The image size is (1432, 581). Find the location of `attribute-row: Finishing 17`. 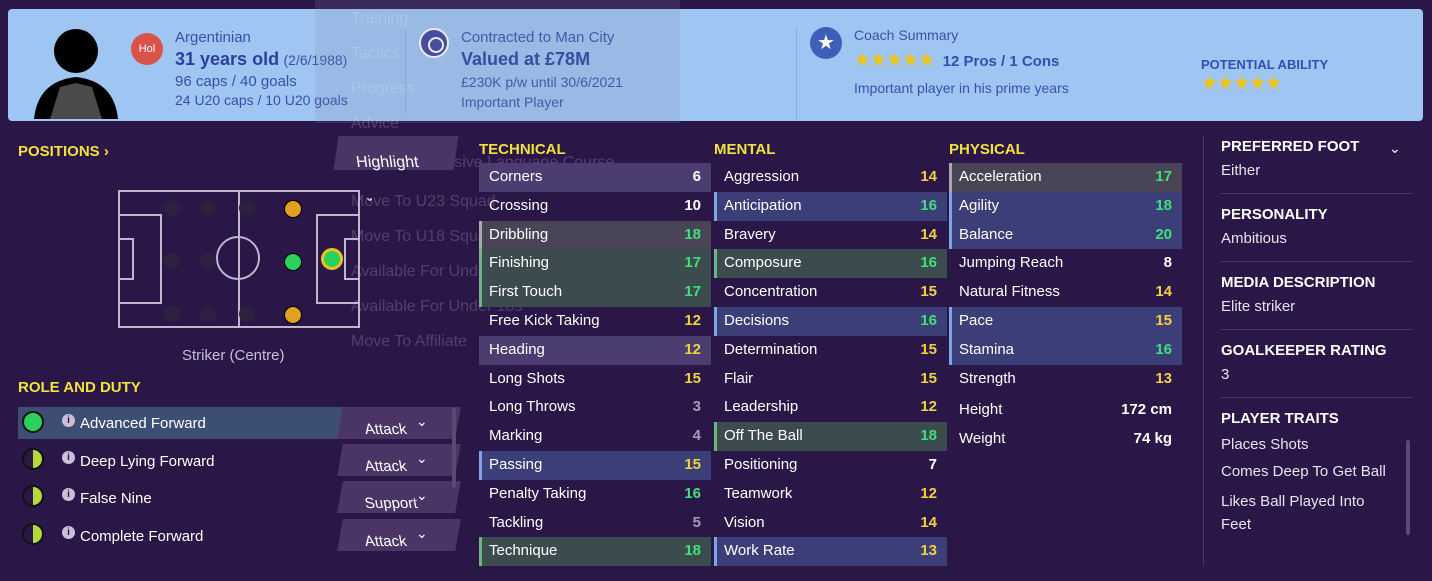

attribute-row: Finishing 17 is located at coordinates (595, 264).